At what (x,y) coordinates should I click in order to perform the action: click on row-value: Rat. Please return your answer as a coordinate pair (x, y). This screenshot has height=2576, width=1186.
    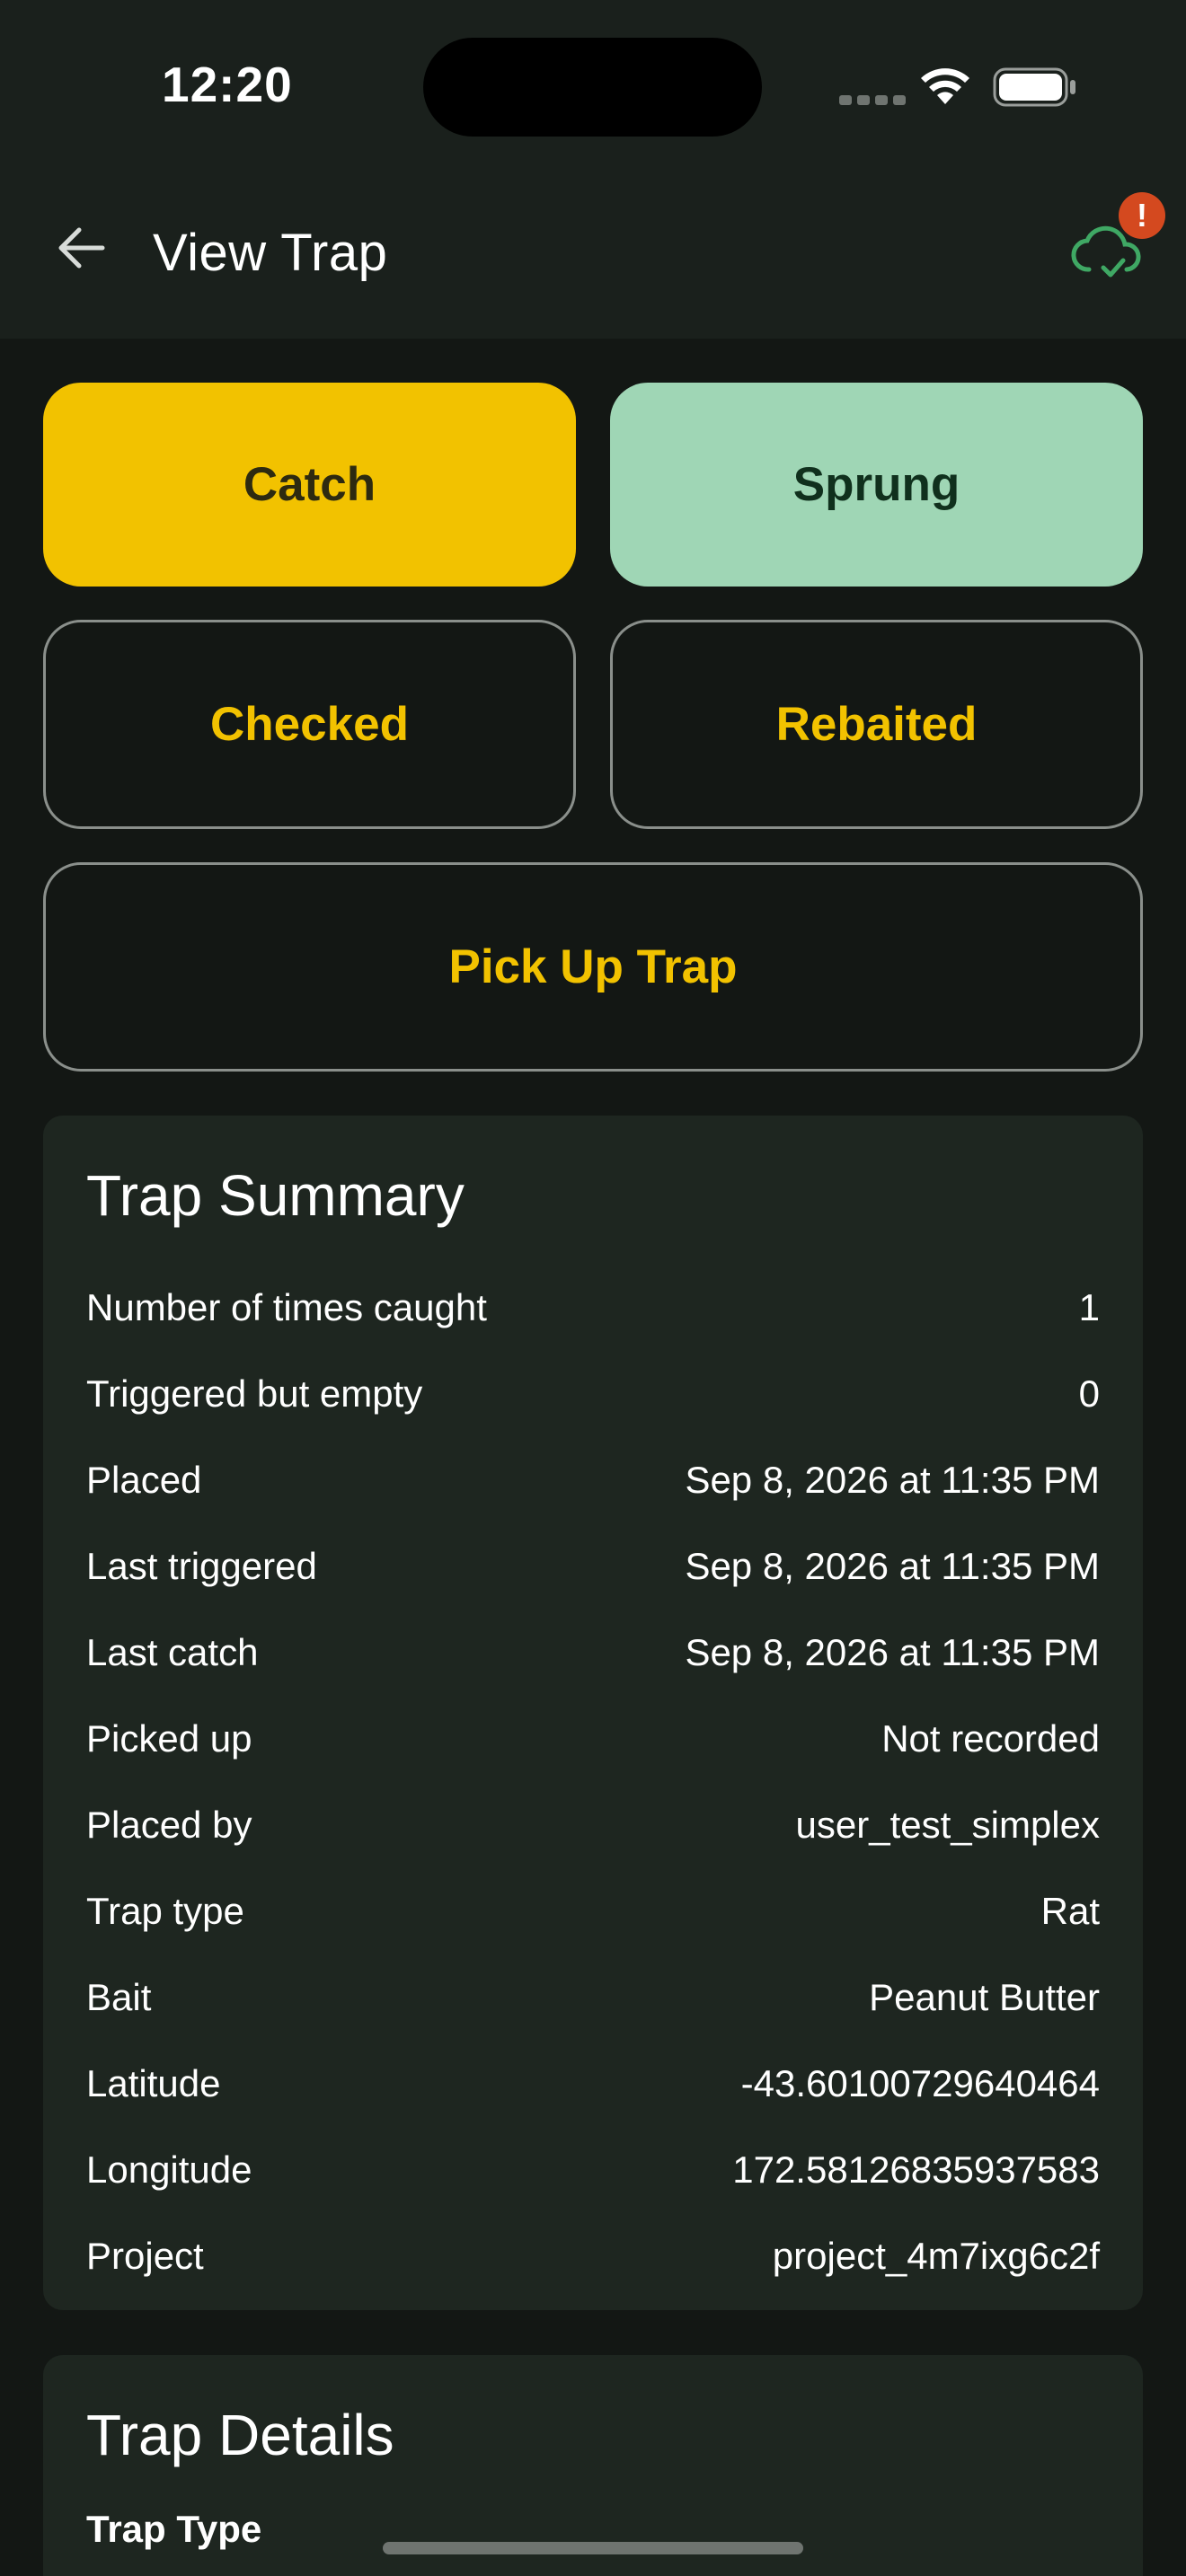
    Looking at the image, I should click on (1070, 1911).